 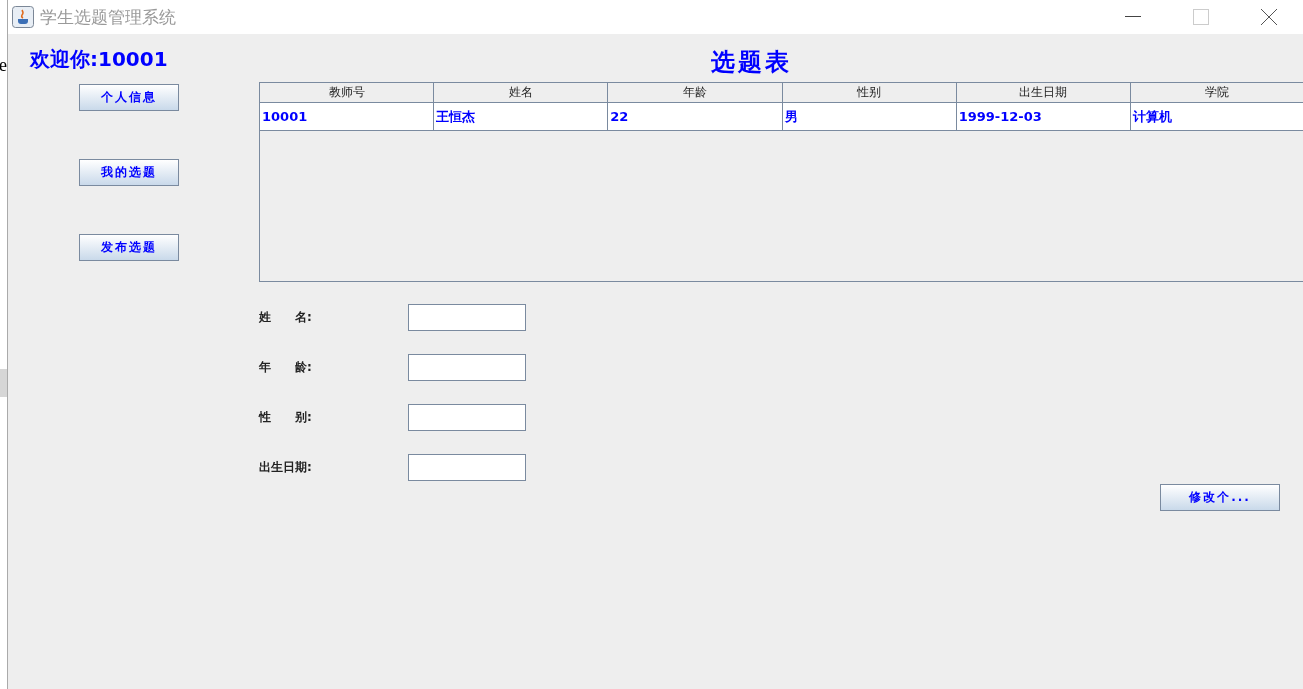 What do you see at coordinates (4, 65) in the screenshot?
I see `background-text: e` at bounding box center [4, 65].